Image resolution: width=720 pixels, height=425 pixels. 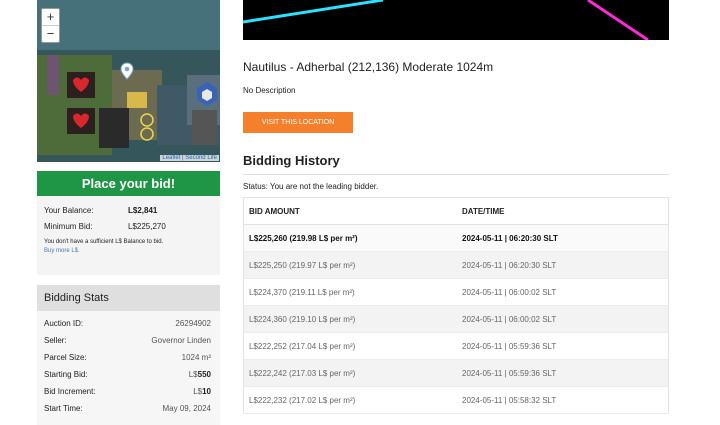 I want to click on place-bid-button: Place your bid!, so click(x=128, y=183).